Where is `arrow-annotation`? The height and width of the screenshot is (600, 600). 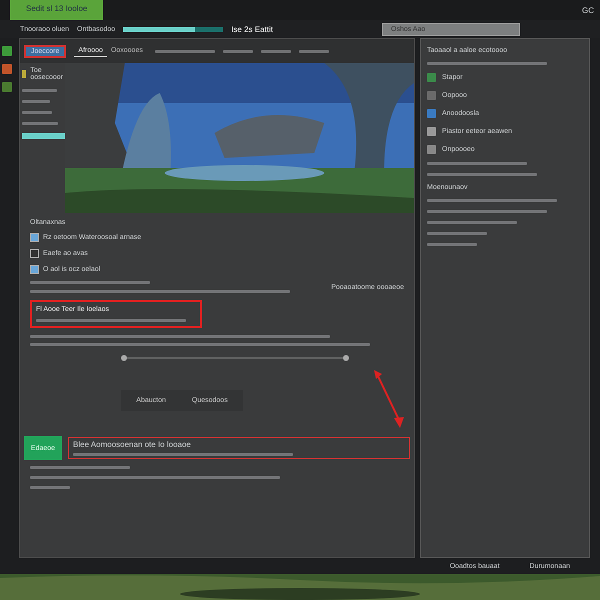 arrow-annotation is located at coordinates (389, 400).